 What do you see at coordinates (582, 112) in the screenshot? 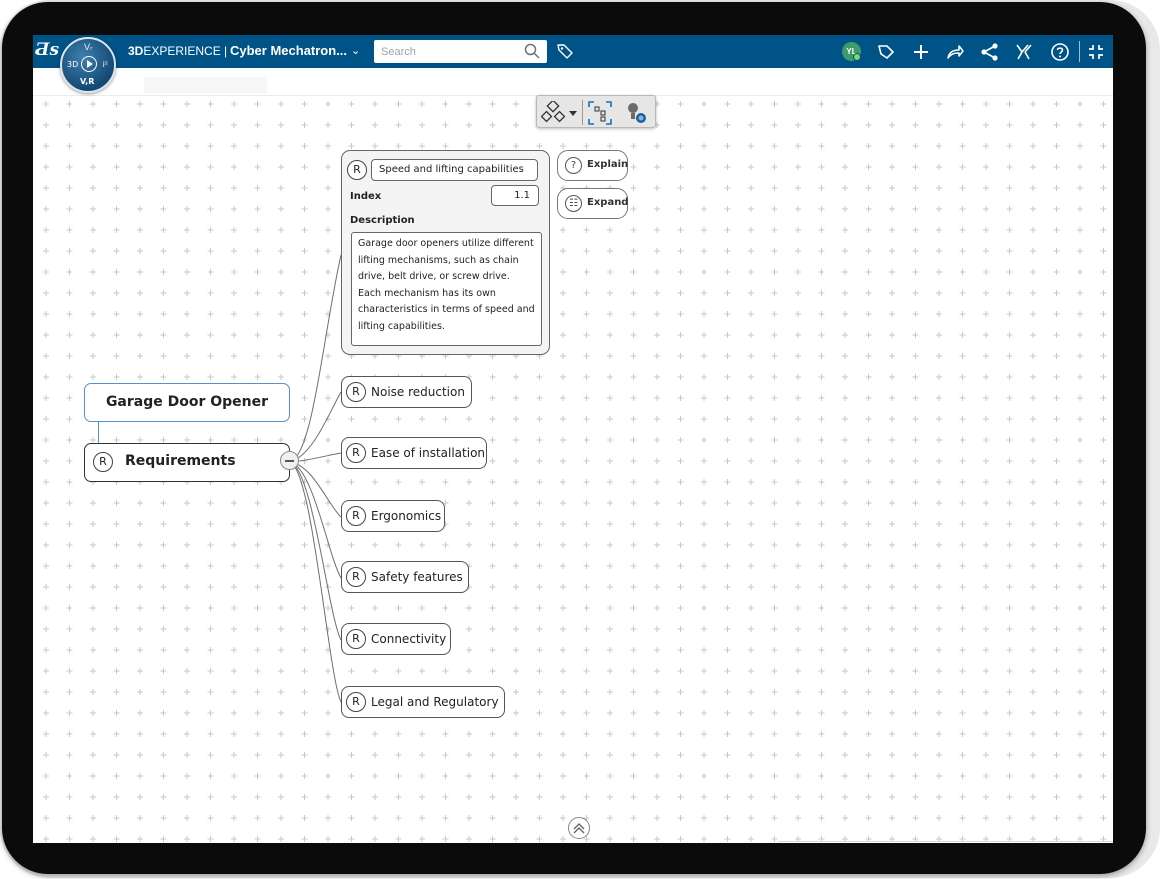
I see `toolbar-separator` at bounding box center [582, 112].